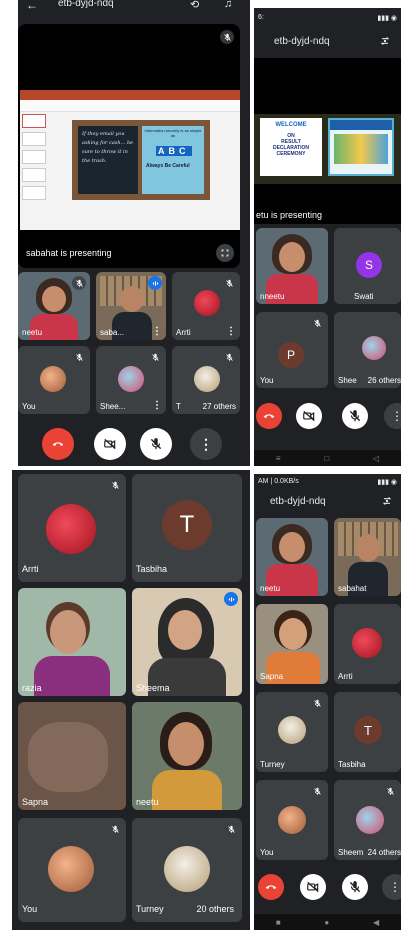 This screenshot has width=401, height=930. Describe the element at coordinates (326, 922) in the screenshot. I see `home-icon: ●` at that location.